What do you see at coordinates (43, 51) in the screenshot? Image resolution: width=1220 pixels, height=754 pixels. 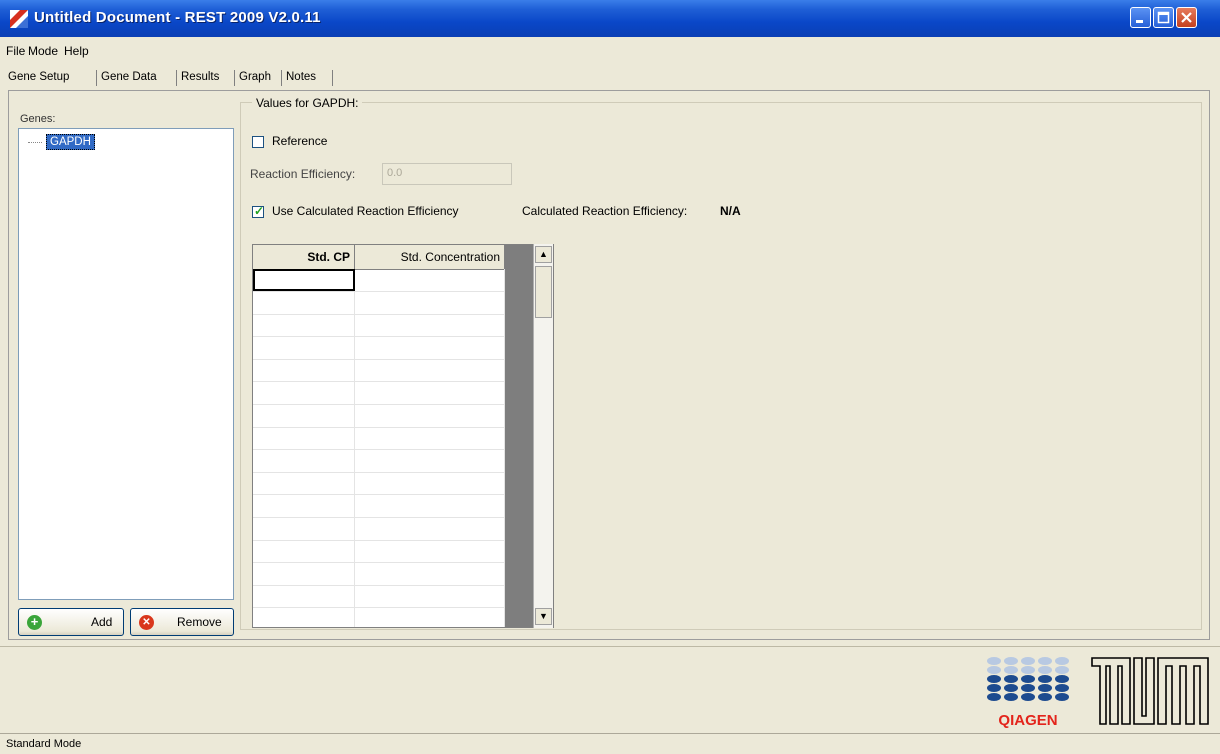 I see `menu-mode: Mode` at bounding box center [43, 51].